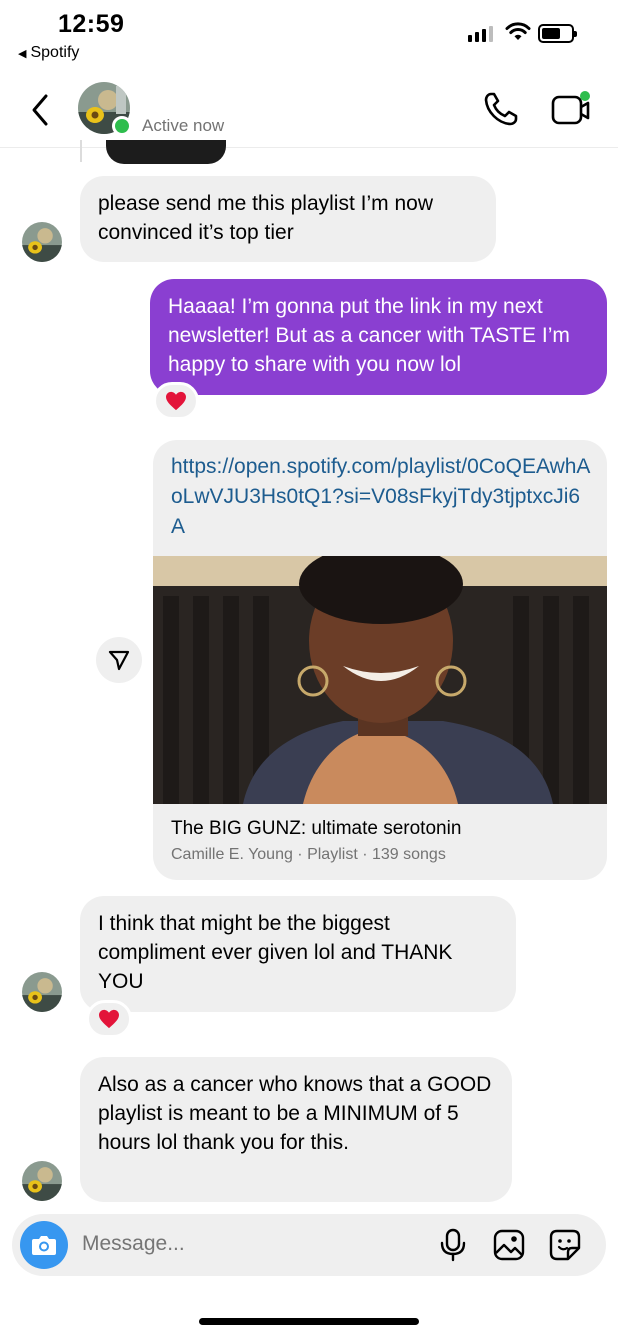 The image size is (618, 1337). I want to click on back-app-label: Spotify, so click(55, 52).